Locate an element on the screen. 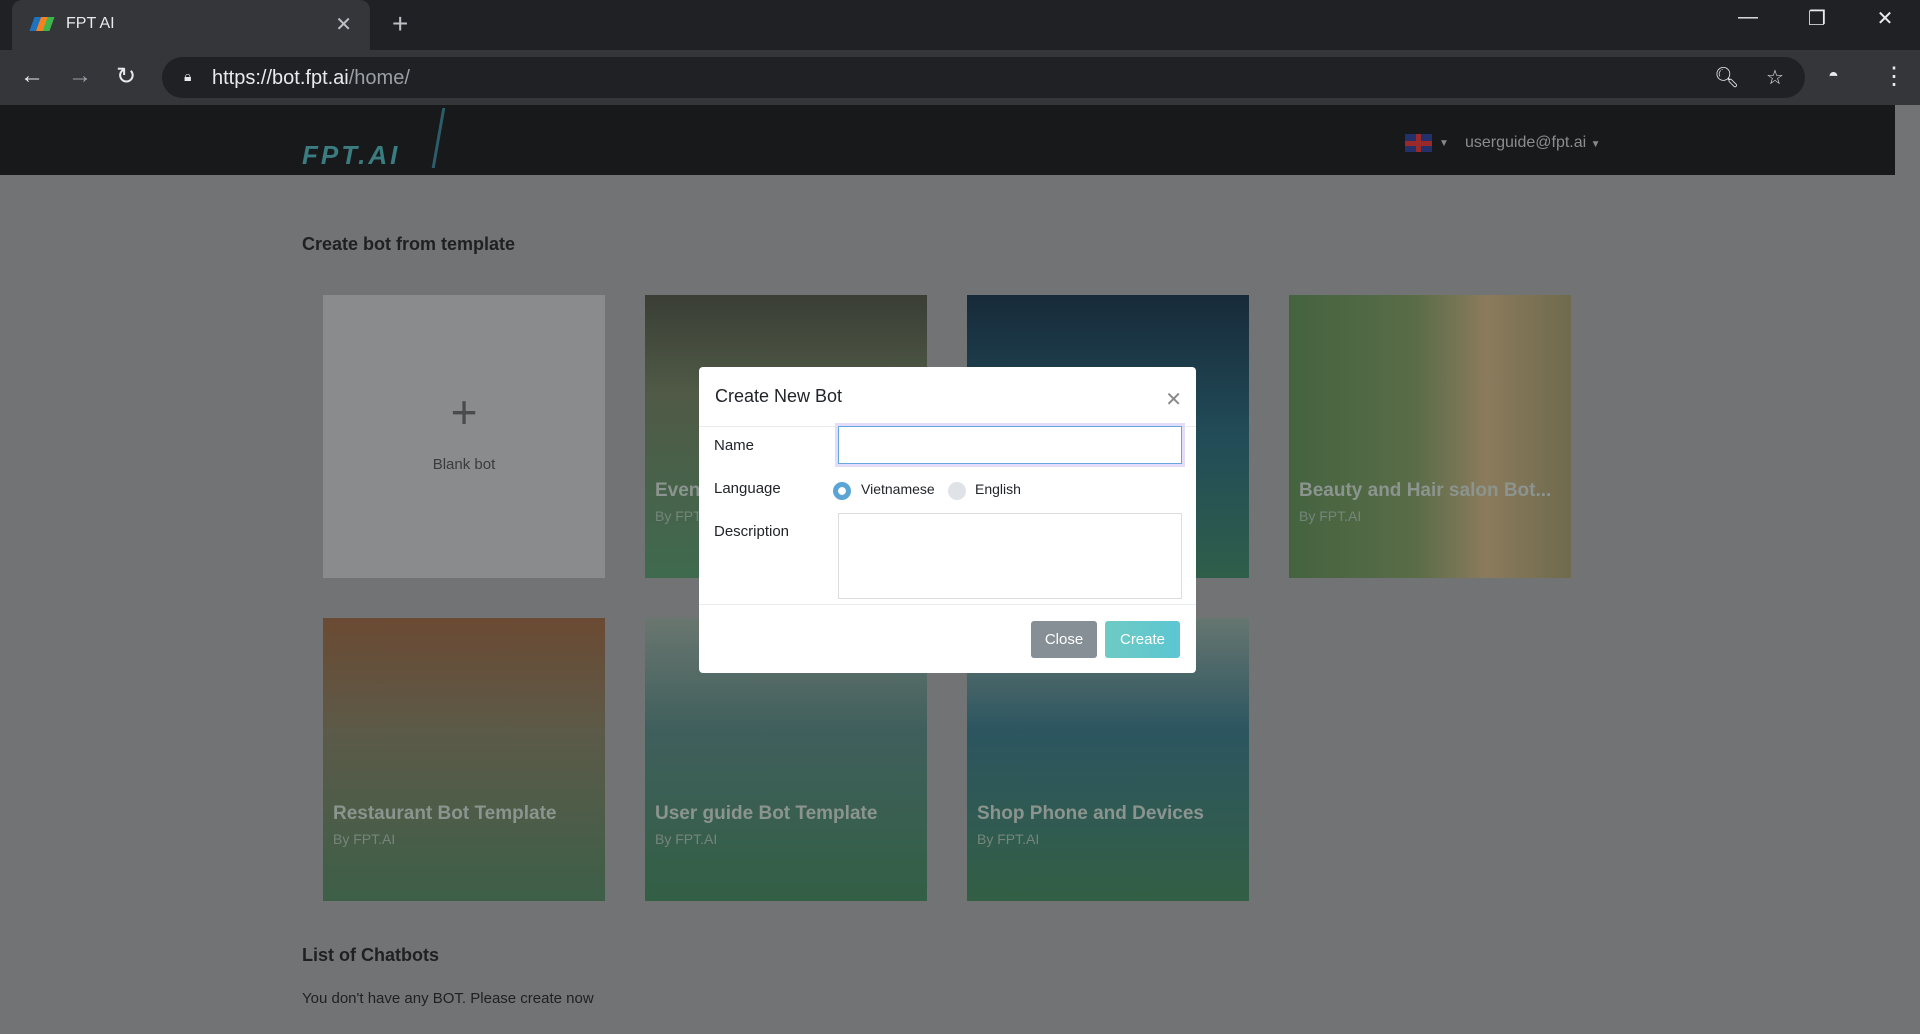 Image resolution: width=1920 pixels, height=1034 pixels. back-icon: ← is located at coordinates (32, 76).